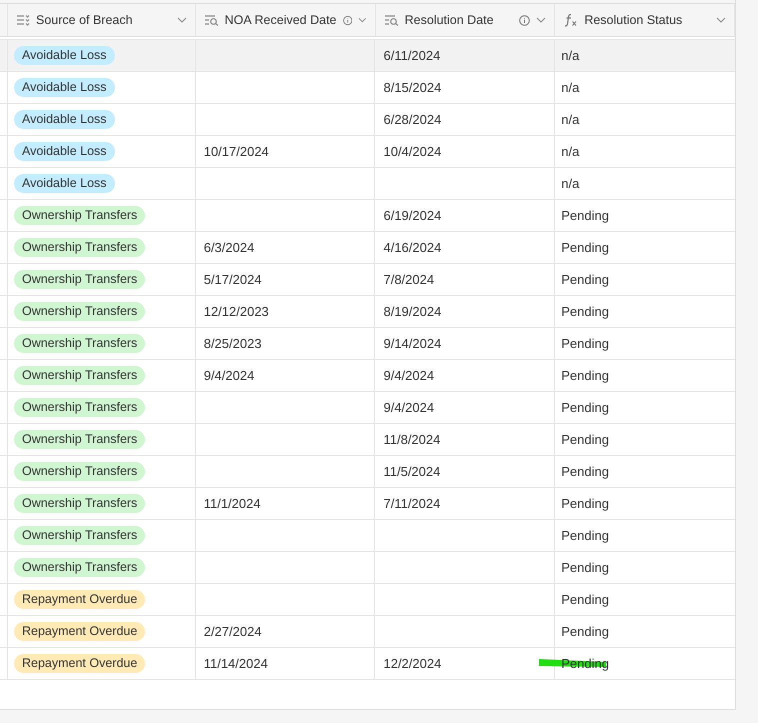 The width and height of the screenshot is (758, 723). Describe the element at coordinates (412, 663) in the screenshot. I see `table-cell-text: 12/2/2024` at that location.